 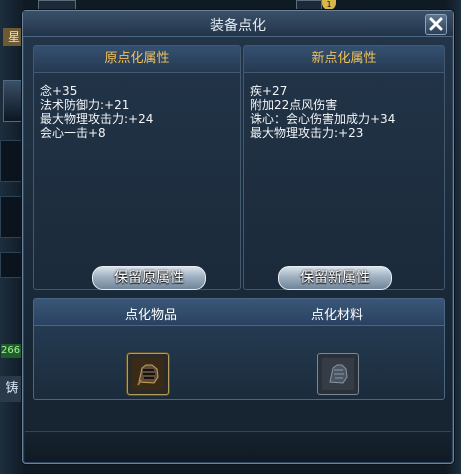 I want to click on dialog-title: 装备点化, so click(x=238, y=26).